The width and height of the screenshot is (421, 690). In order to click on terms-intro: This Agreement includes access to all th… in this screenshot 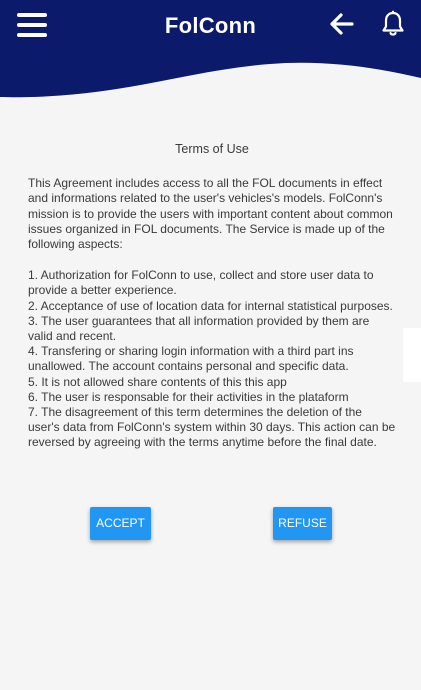, I will do `click(210, 214)`.